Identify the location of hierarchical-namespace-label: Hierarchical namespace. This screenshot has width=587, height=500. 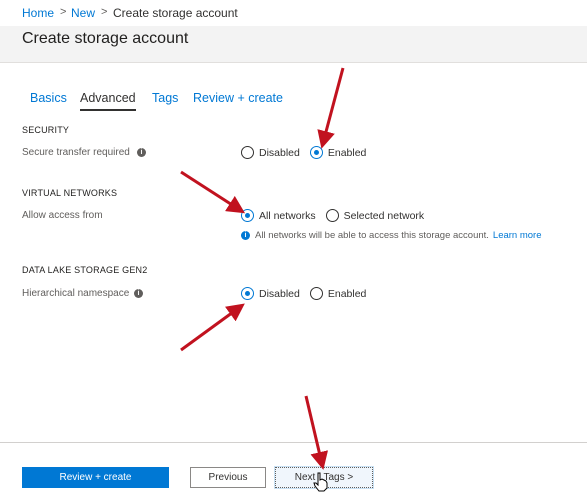
(76, 293).